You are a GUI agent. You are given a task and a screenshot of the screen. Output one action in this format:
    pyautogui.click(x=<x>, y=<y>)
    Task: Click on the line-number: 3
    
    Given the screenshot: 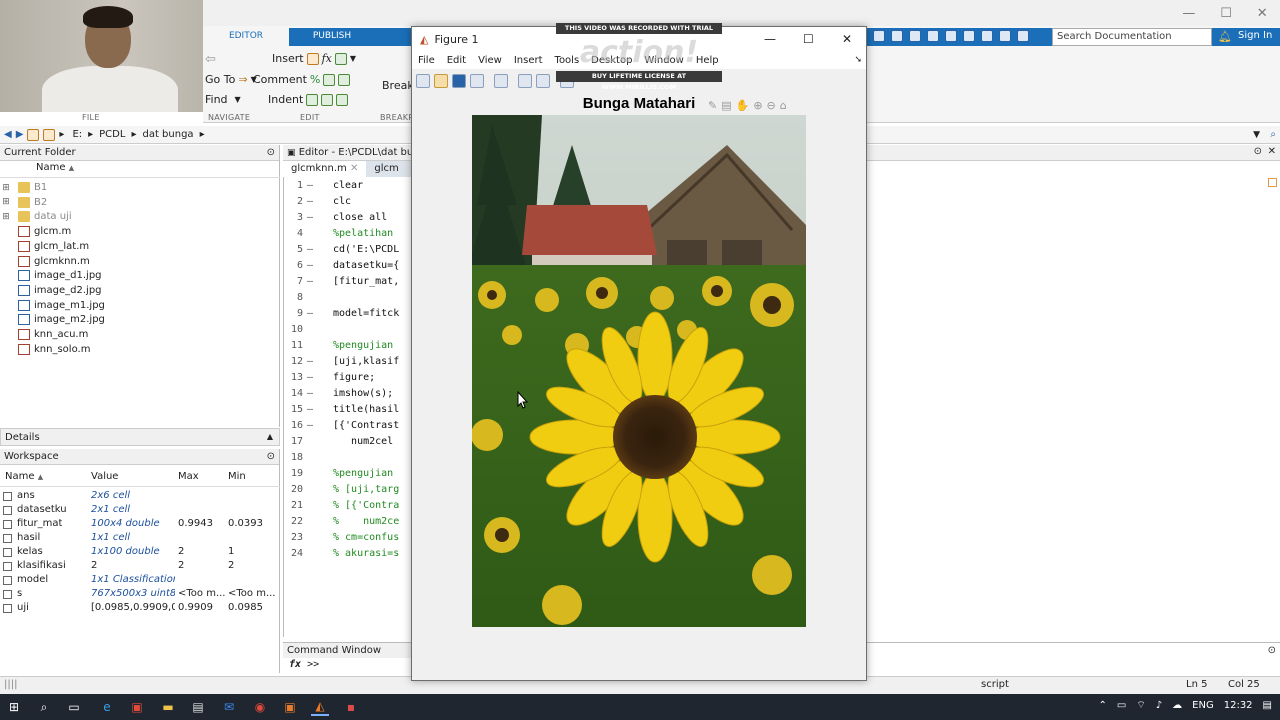 What is the action you would take?
    pyautogui.click(x=293, y=217)
    